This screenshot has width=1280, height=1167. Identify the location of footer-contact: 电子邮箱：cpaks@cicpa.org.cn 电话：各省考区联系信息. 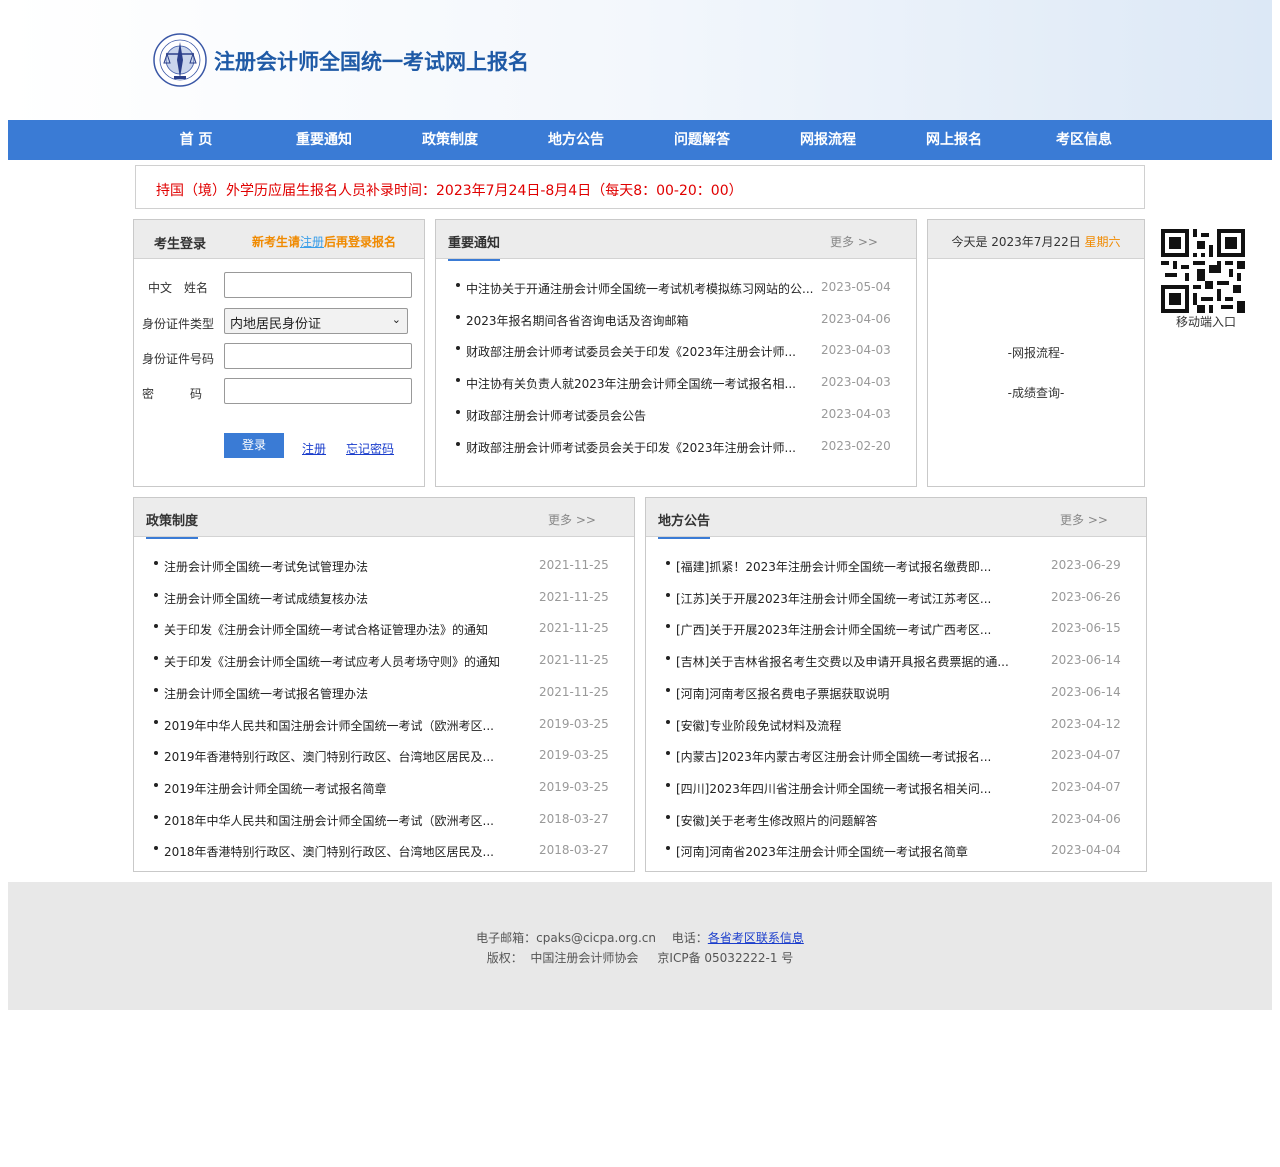
(640, 937).